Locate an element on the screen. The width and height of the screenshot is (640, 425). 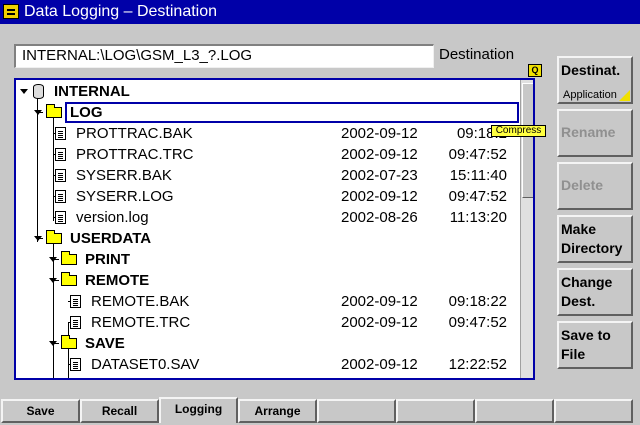
file-row: SYSERR.LOG 2002-09-12 09:47:52 is located at coordinates (268, 196).